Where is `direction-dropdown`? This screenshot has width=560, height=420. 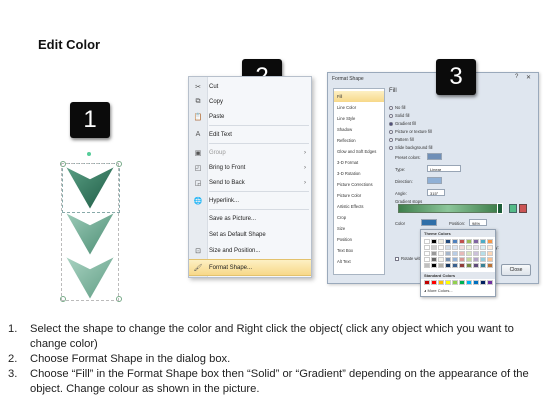
direction-dropdown is located at coordinates (434, 180).